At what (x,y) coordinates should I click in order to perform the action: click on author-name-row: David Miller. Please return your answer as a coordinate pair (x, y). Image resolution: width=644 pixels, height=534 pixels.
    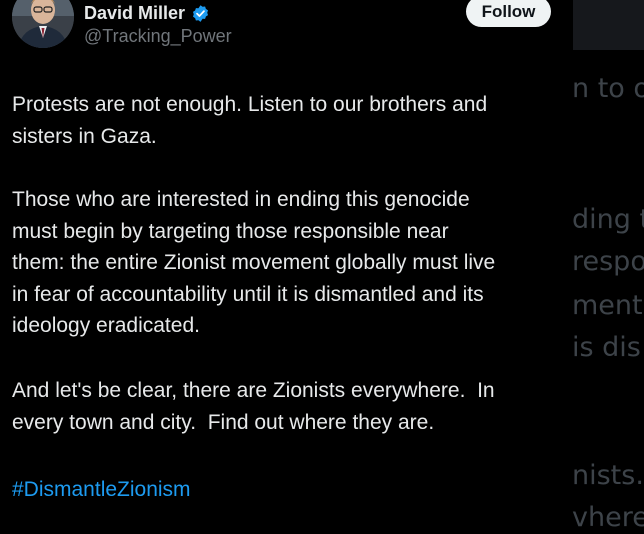
    Looking at the image, I should click on (147, 13).